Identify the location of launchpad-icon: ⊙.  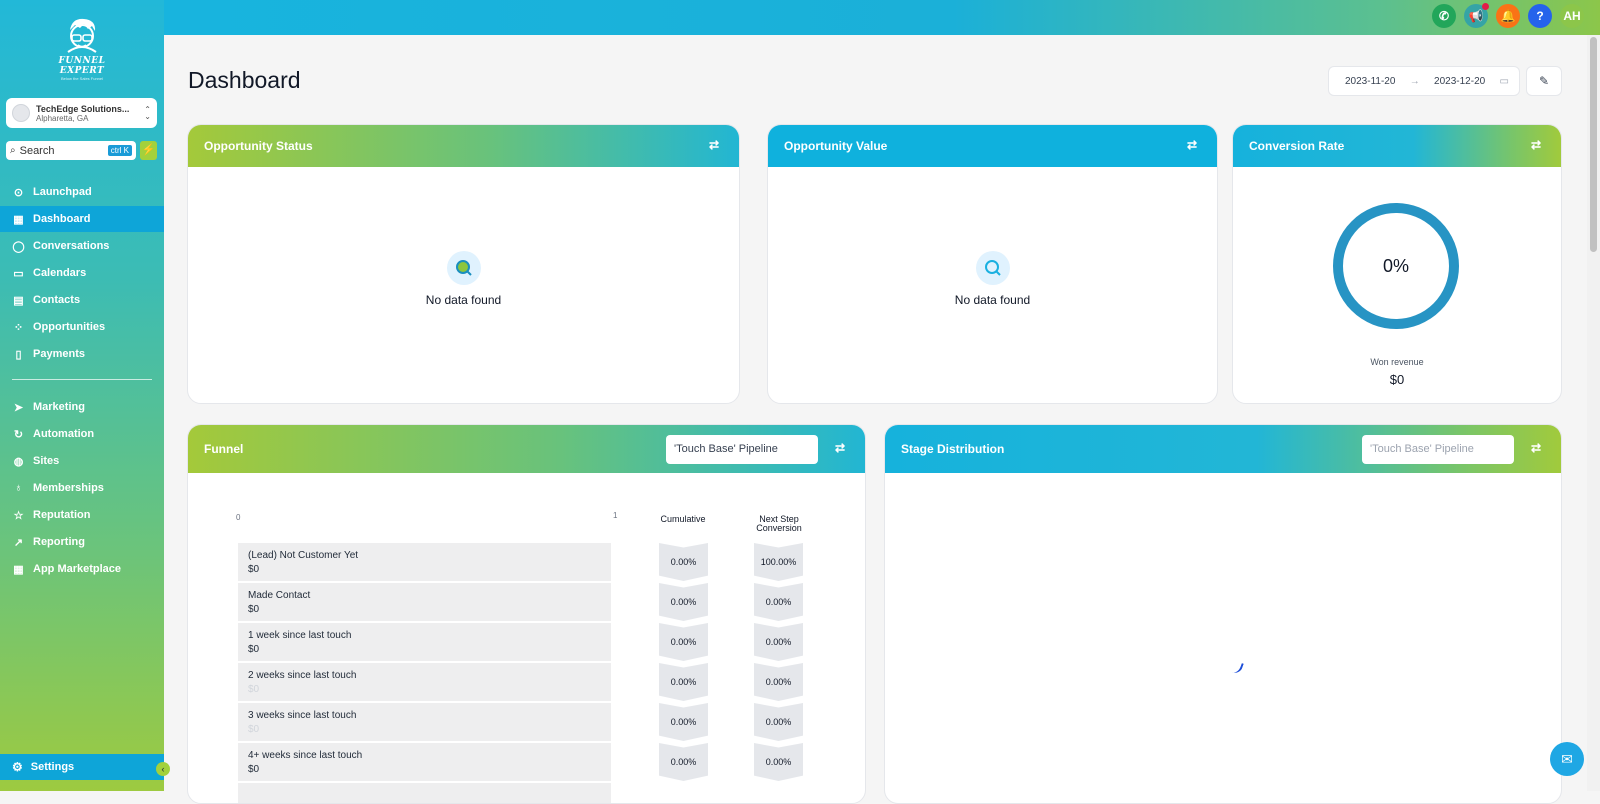
(18, 192).